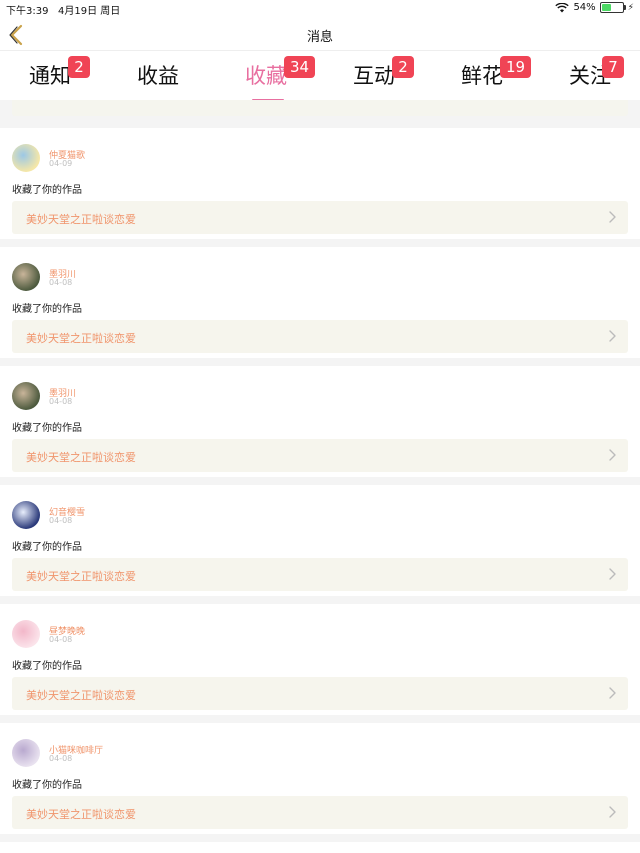 The width and height of the screenshot is (640, 853). I want to click on status-right: 54% ⚡, so click(594, 7).